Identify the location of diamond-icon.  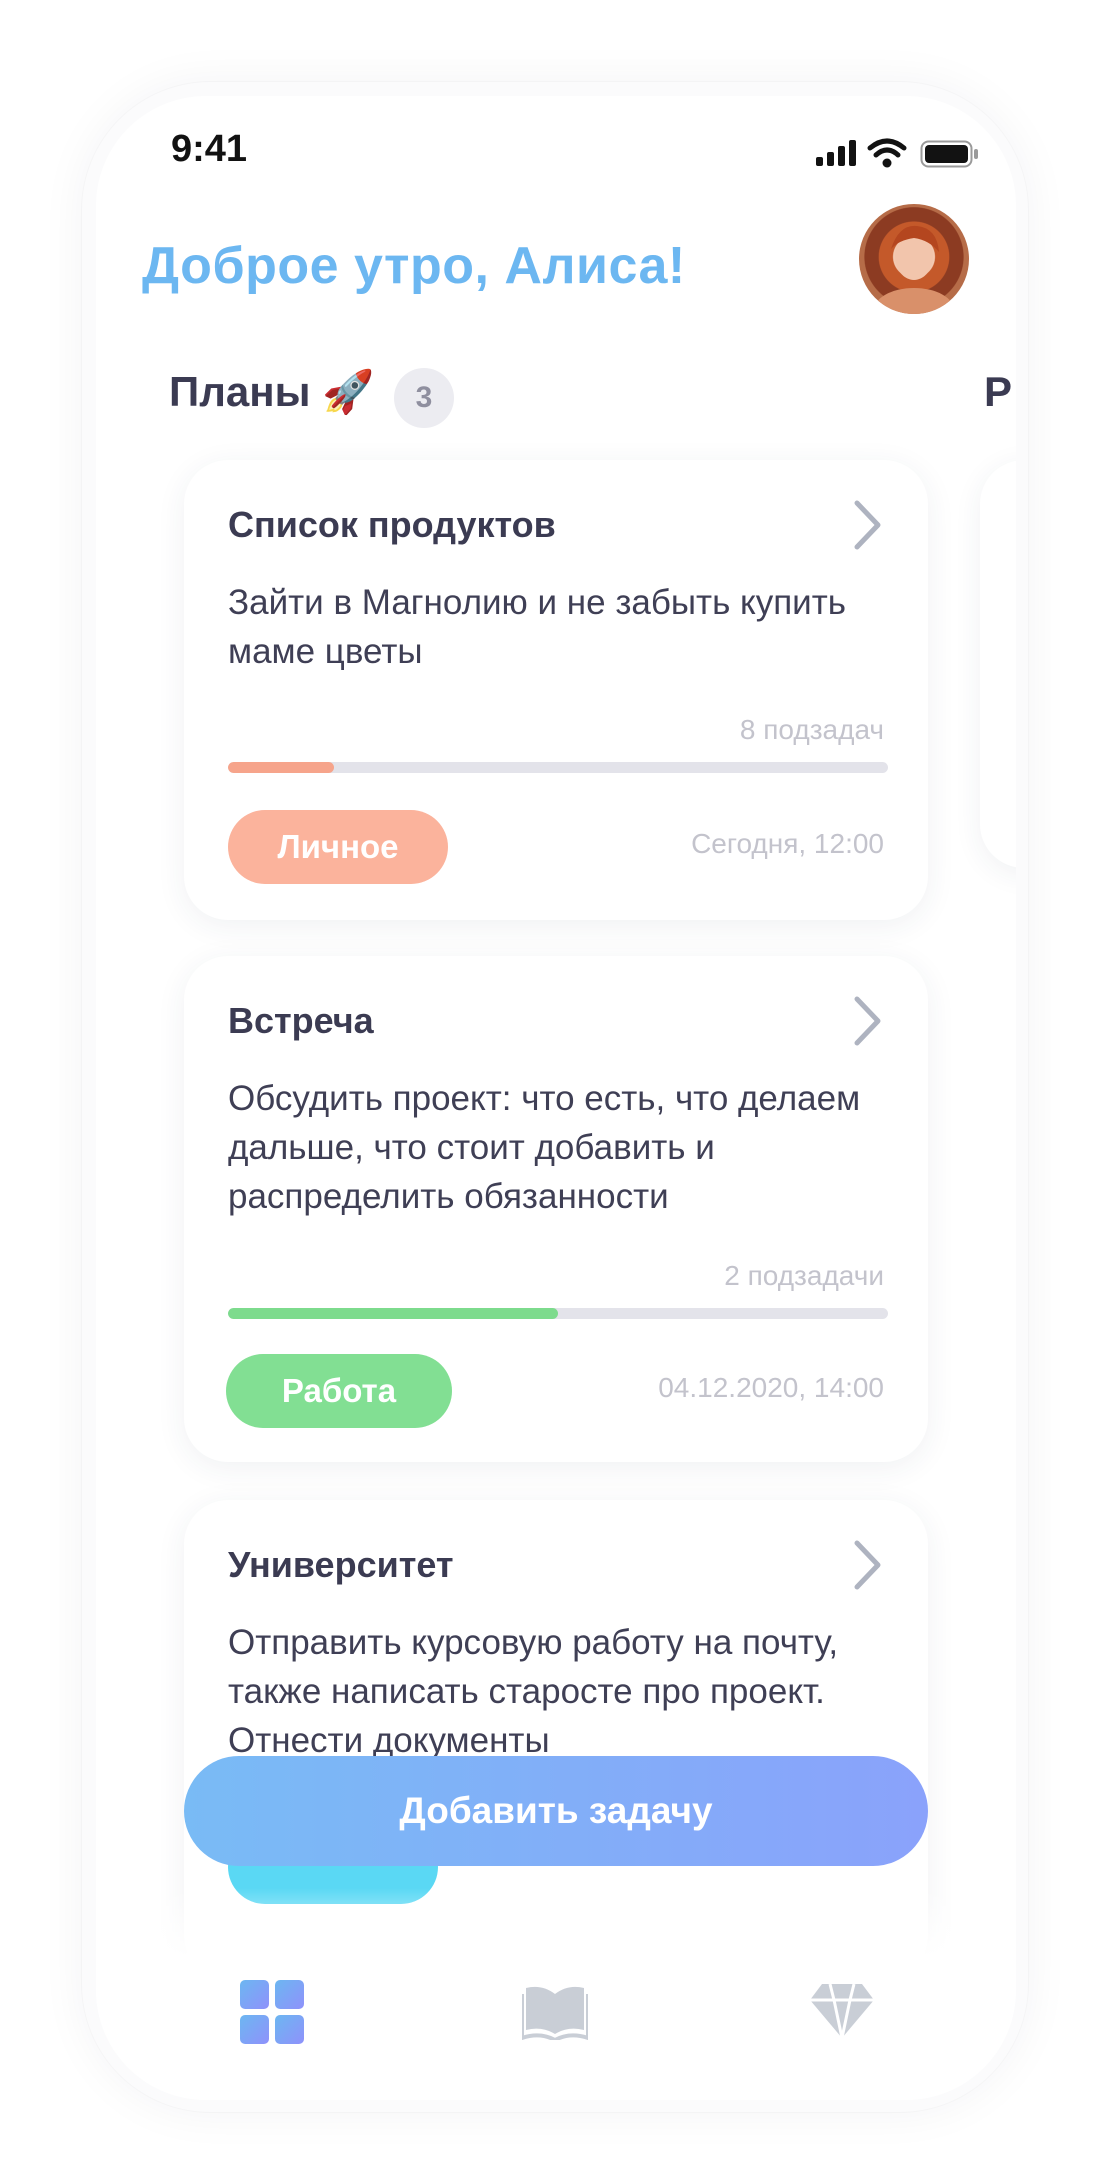
(842, 2011).